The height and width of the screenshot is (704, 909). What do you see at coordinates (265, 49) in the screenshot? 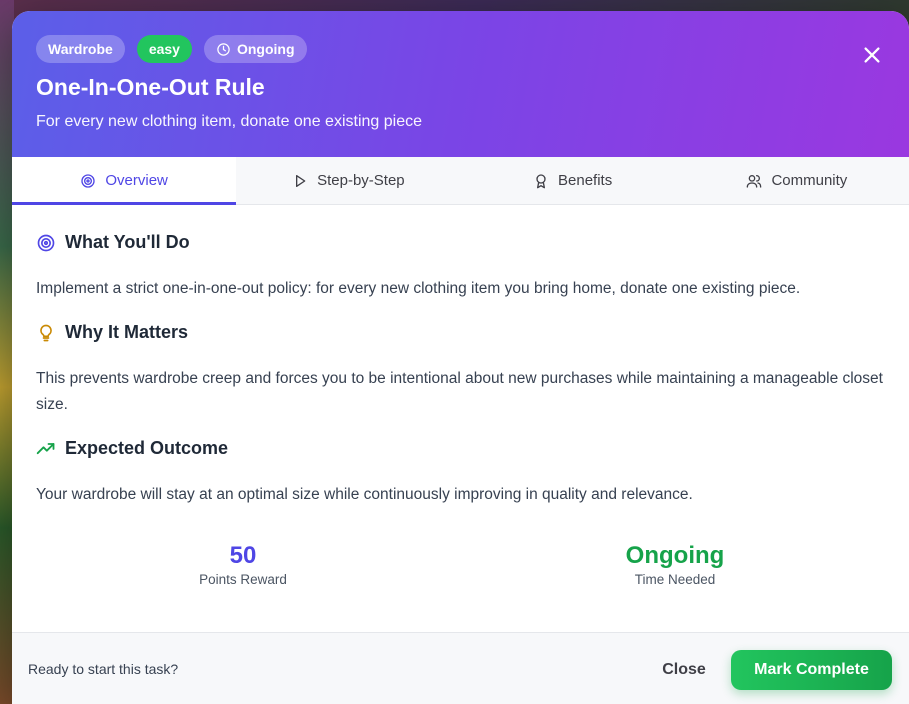
I see `time-badge-label: Ongoing` at bounding box center [265, 49].